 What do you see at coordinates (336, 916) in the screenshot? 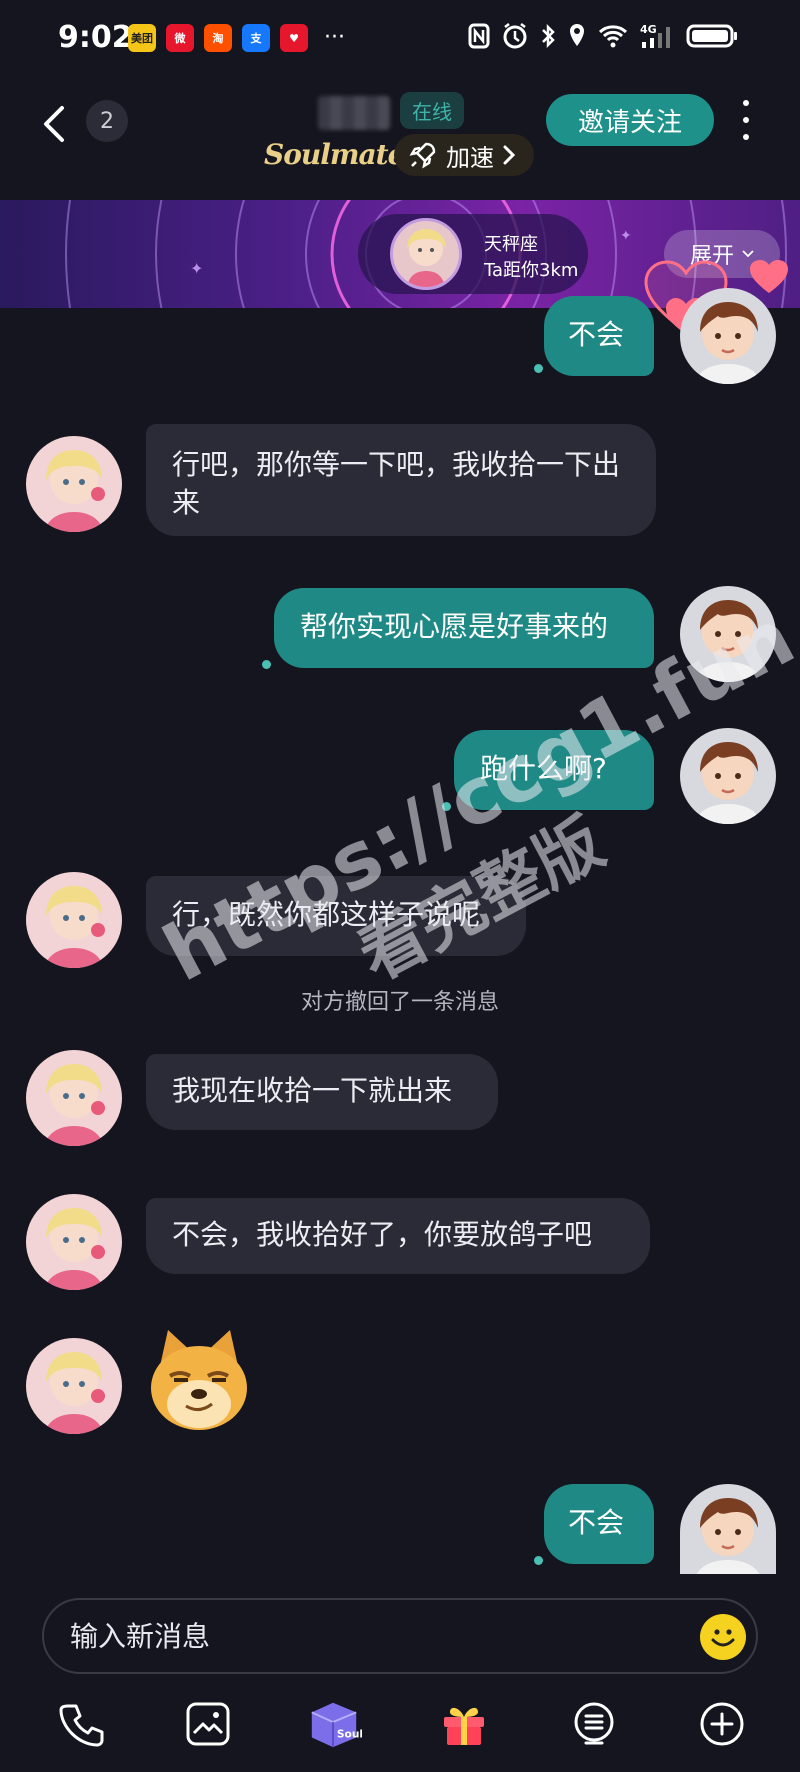
I see `message-bubble-incoming: 行，既然你都这样子说呢` at bounding box center [336, 916].